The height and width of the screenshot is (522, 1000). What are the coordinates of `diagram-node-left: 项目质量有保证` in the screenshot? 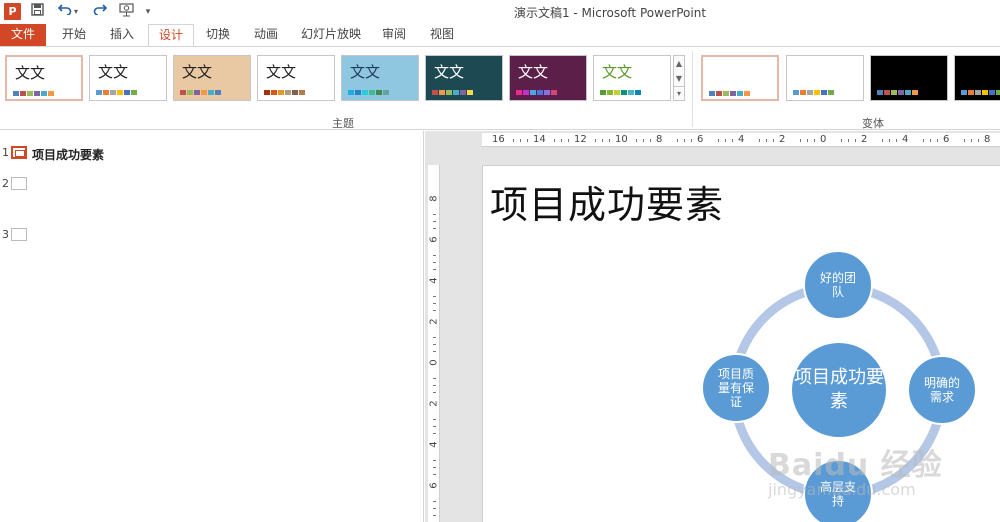 It's located at (736, 388).